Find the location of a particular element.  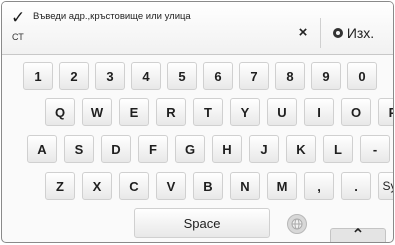

key-s: S is located at coordinates (79, 149).